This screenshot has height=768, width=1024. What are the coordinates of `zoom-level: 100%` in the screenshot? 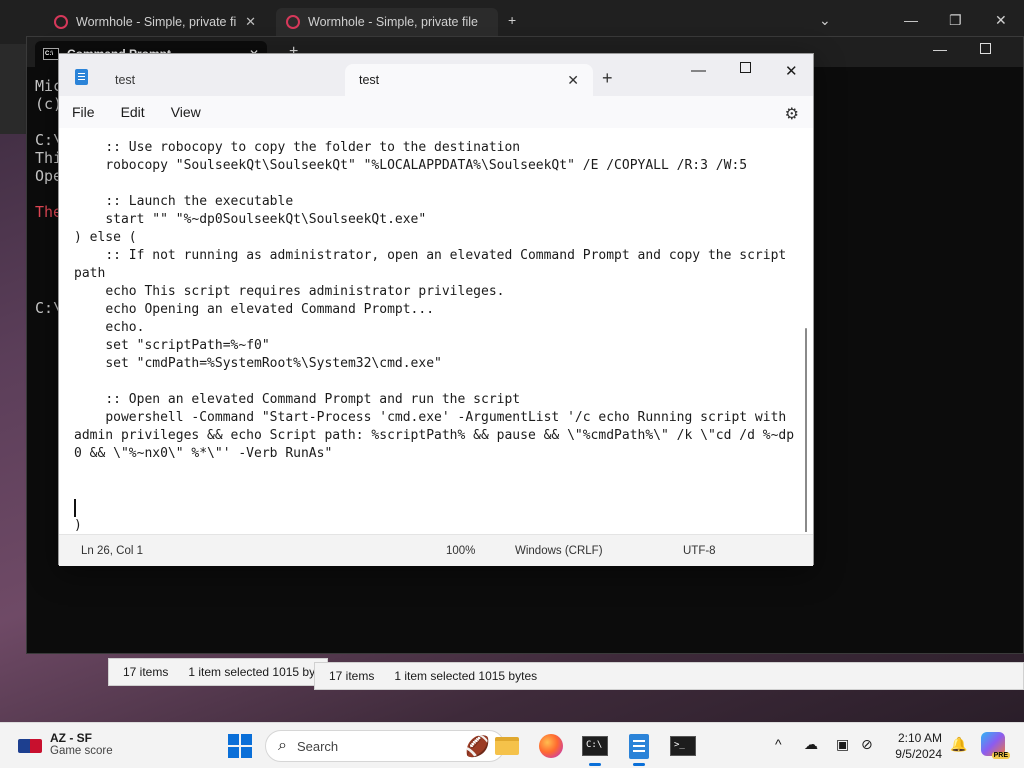 It's located at (461, 551).